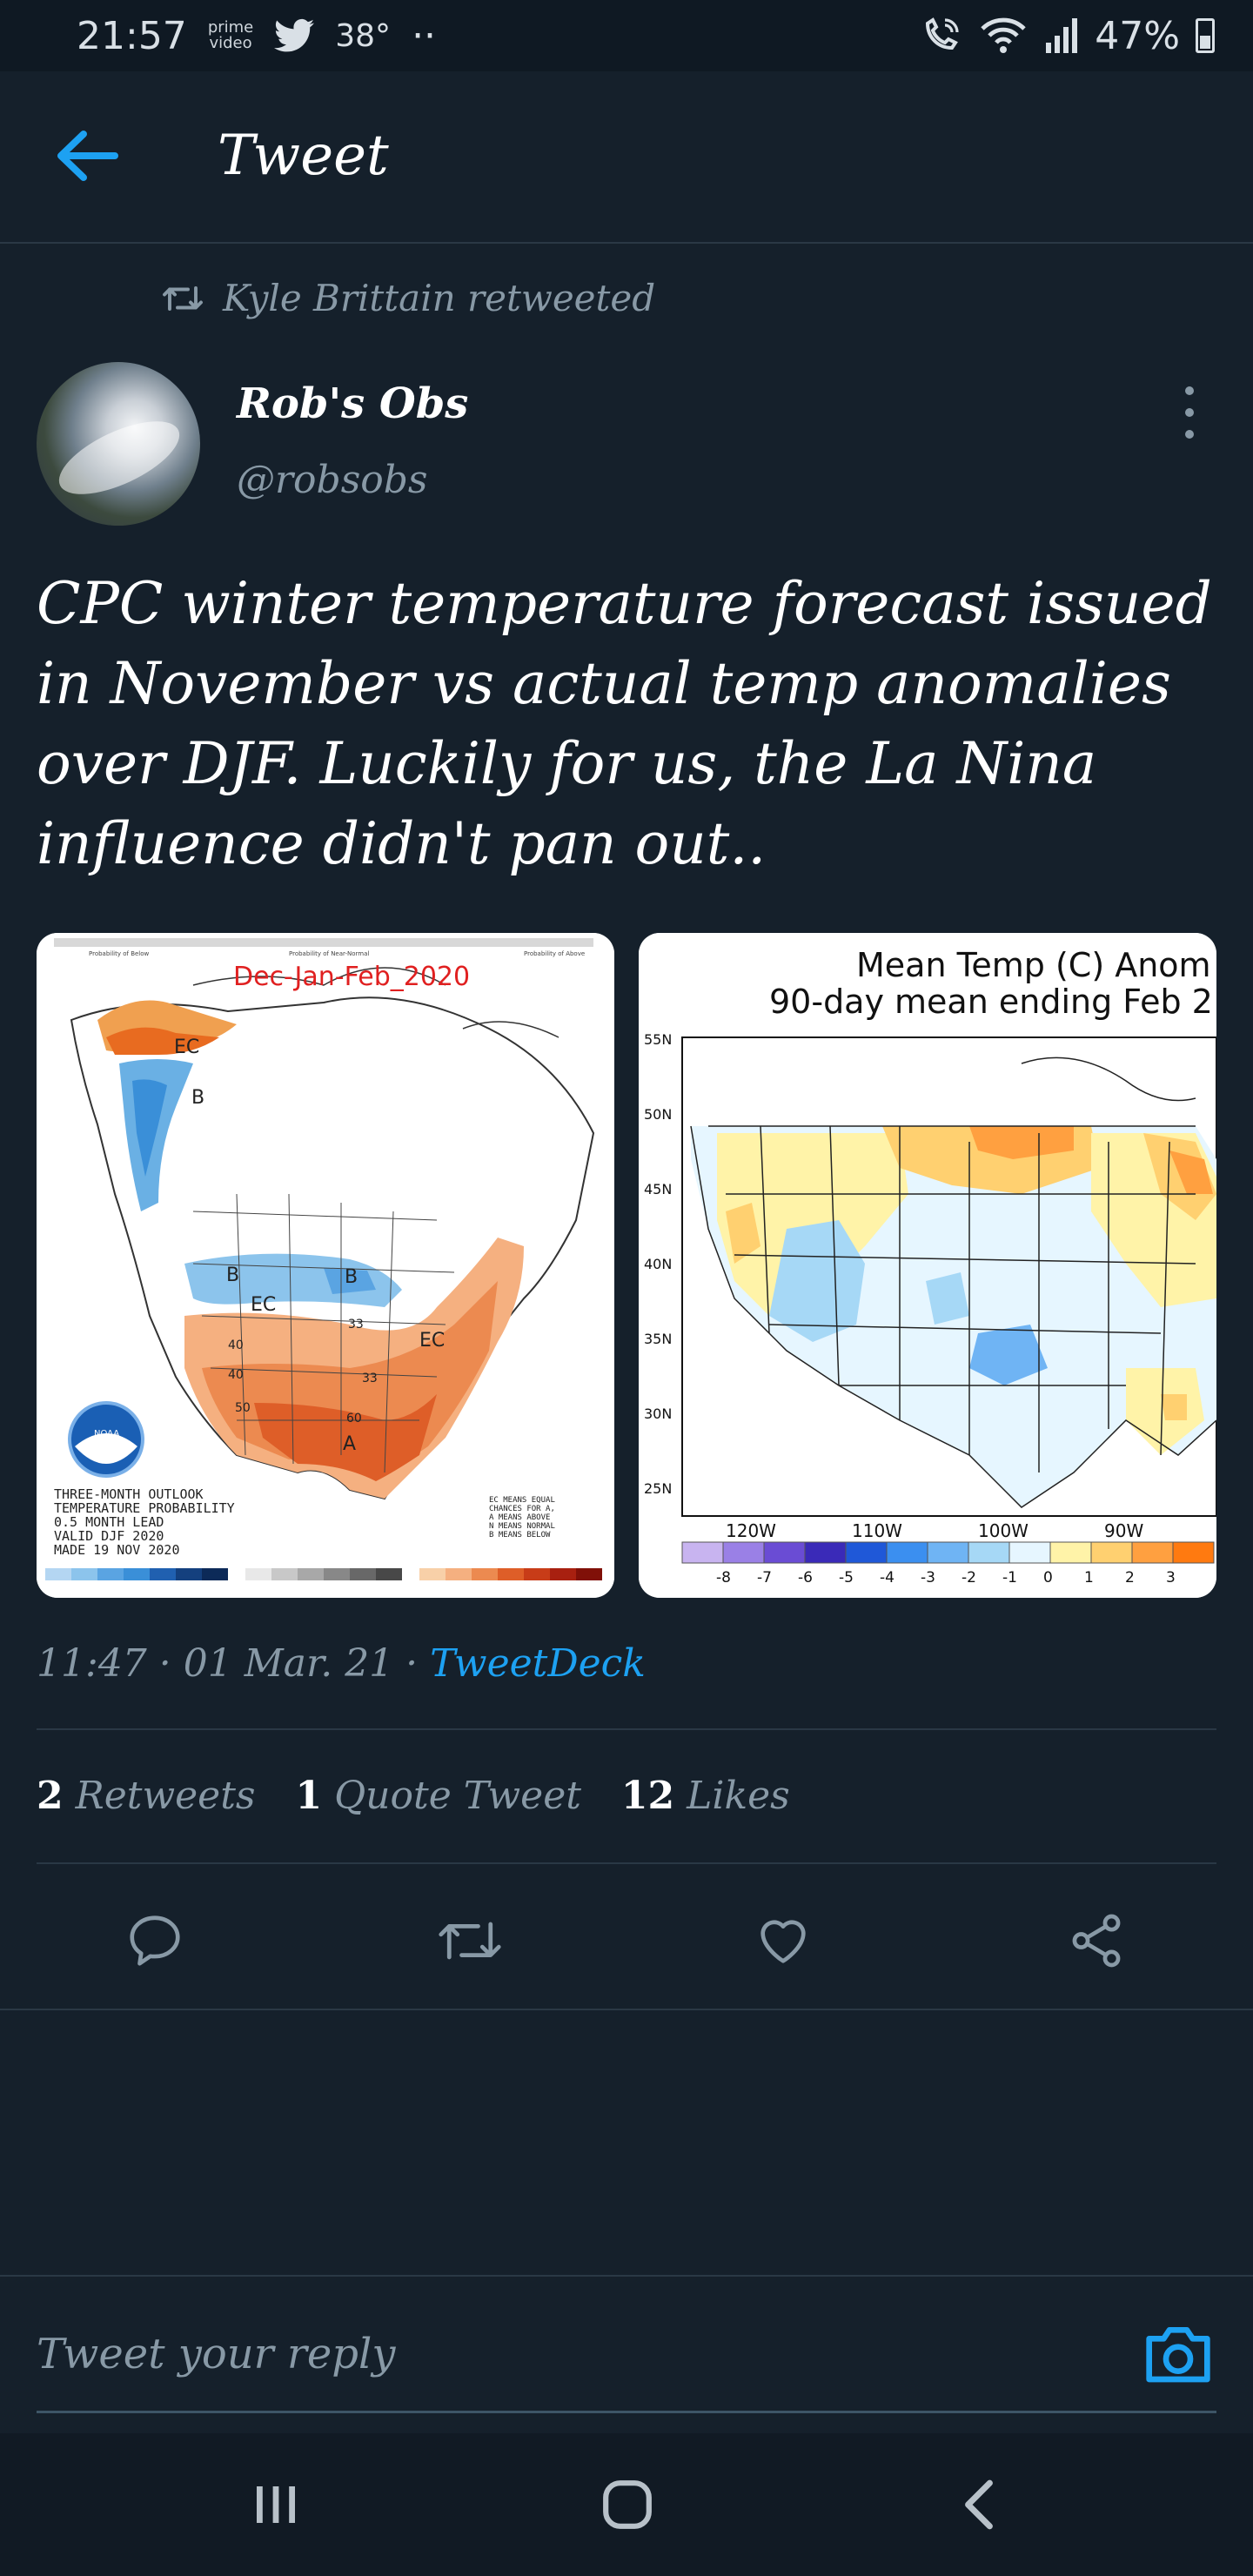 This screenshot has height=2576, width=1253. I want to click on author-display-name: Rob's Obs, so click(352, 404).